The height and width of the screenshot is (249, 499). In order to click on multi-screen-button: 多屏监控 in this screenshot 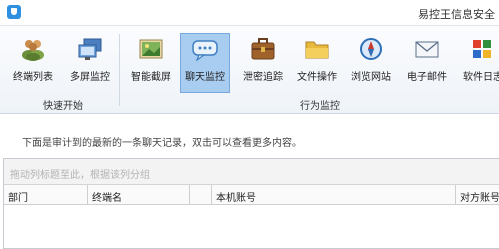, I will do `click(90, 63)`.